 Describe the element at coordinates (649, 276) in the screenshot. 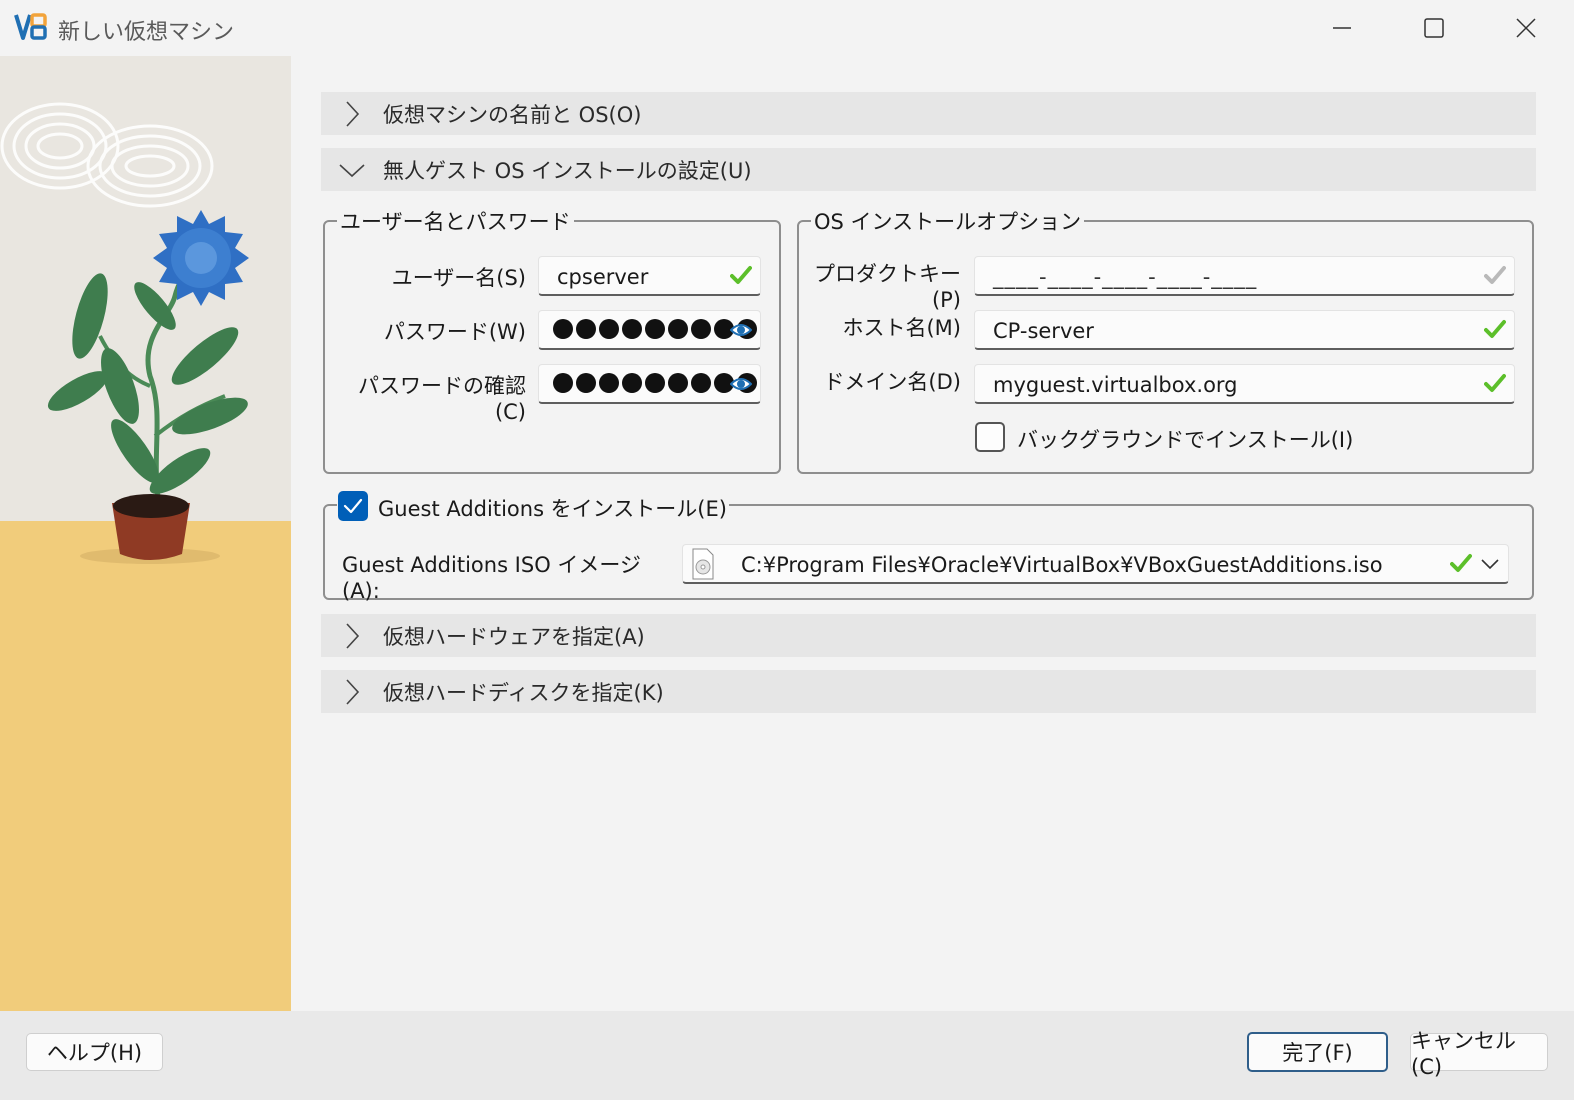

I see `username-field: cpserver` at that location.